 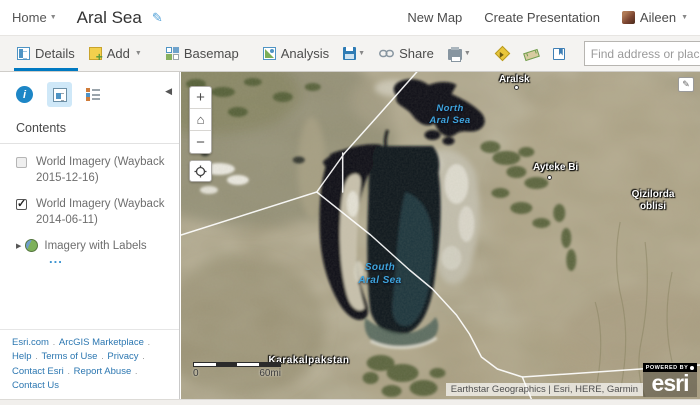 I want to click on esri-logo: POWERED BY esri, so click(x=670, y=380).